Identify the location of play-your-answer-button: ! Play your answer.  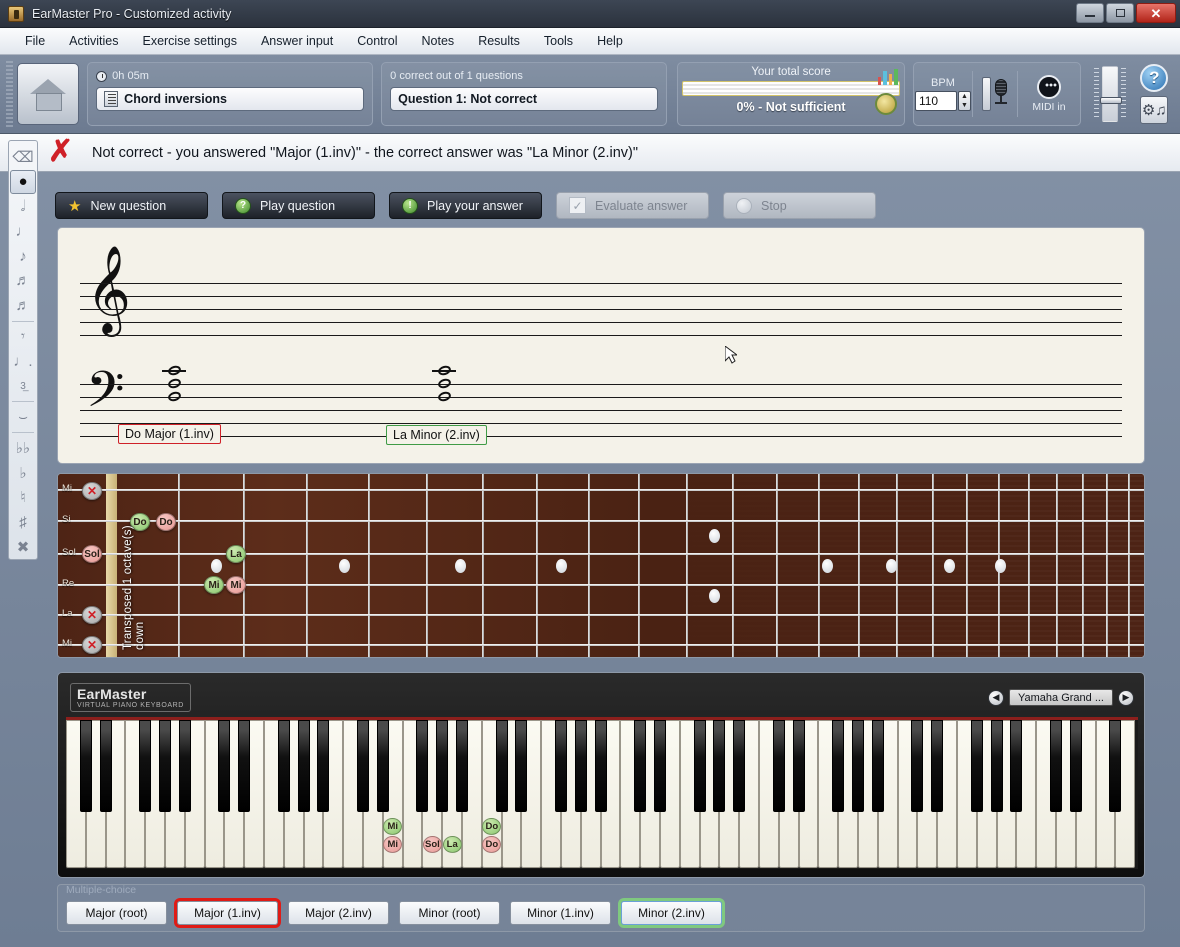
(465, 205).